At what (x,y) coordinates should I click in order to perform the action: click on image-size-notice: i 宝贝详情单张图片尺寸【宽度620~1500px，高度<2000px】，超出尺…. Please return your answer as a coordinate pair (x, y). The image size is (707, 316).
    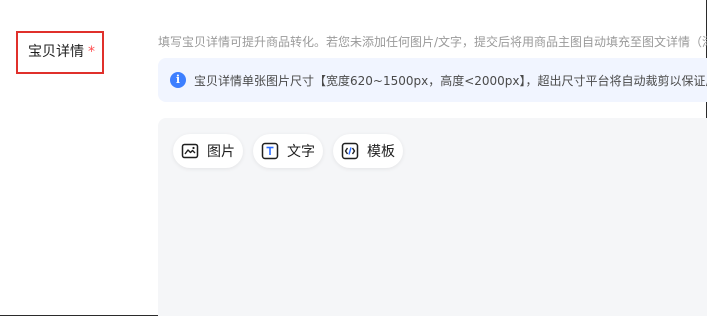
    Looking at the image, I should click on (432, 80).